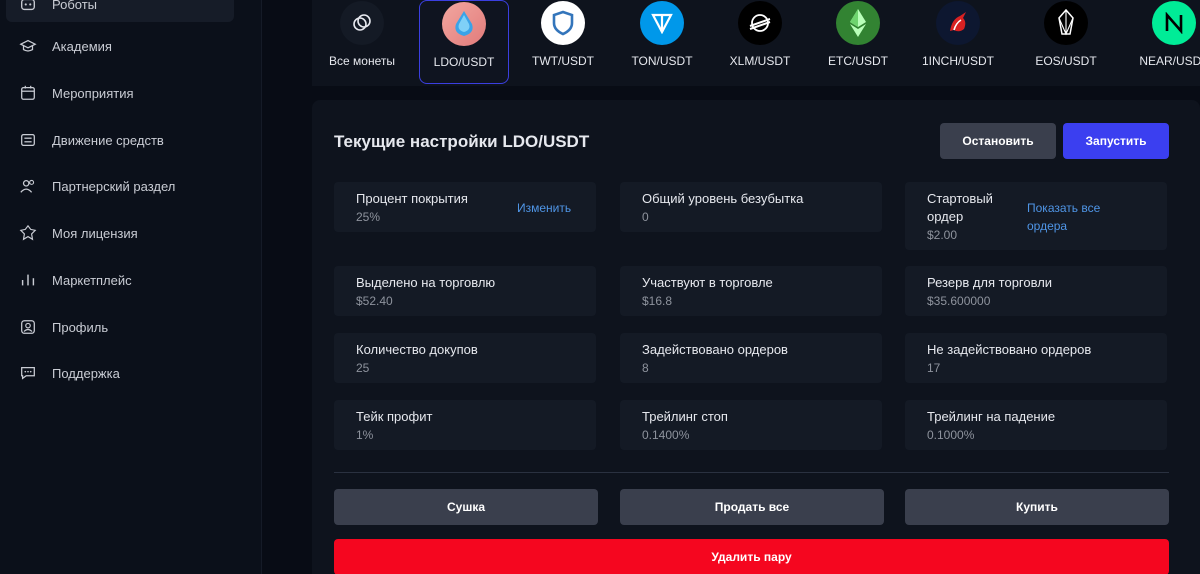 Image resolution: width=1200 pixels, height=574 pixels. Describe the element at coordinates (645, 217) in the screenshot. I see `breakeven-value: 0` at that location.